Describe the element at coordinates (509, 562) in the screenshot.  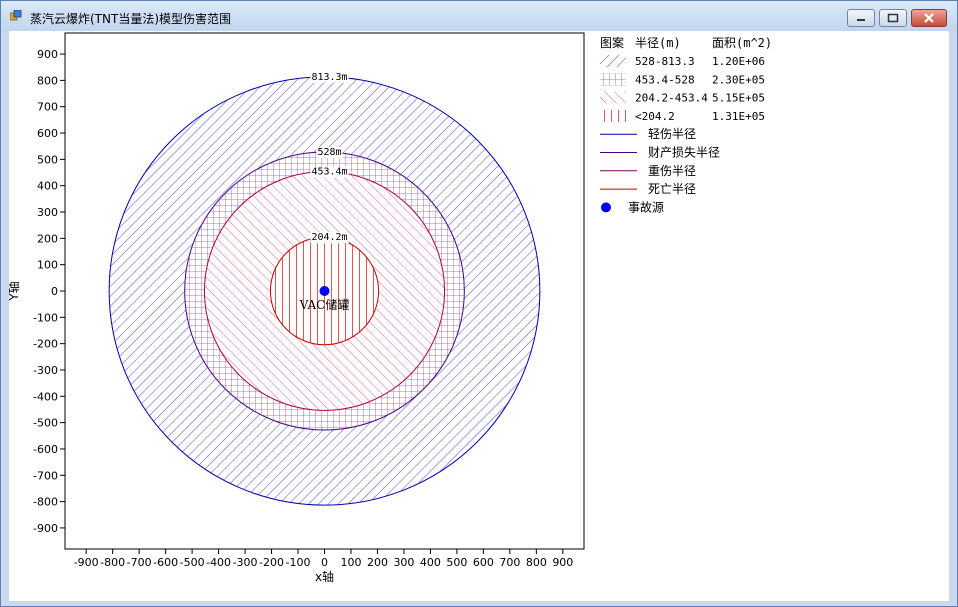
I see `x-tick-label-16: 700` at that location.